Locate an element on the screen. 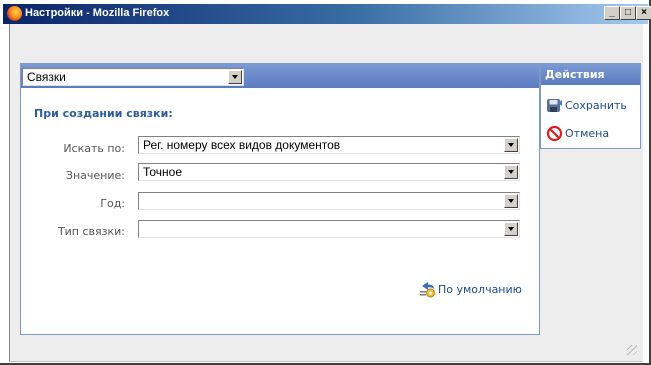 Image resolution: width=651 pixels, height=365 pixels. close-button: × is located at coordinates (643, 13).